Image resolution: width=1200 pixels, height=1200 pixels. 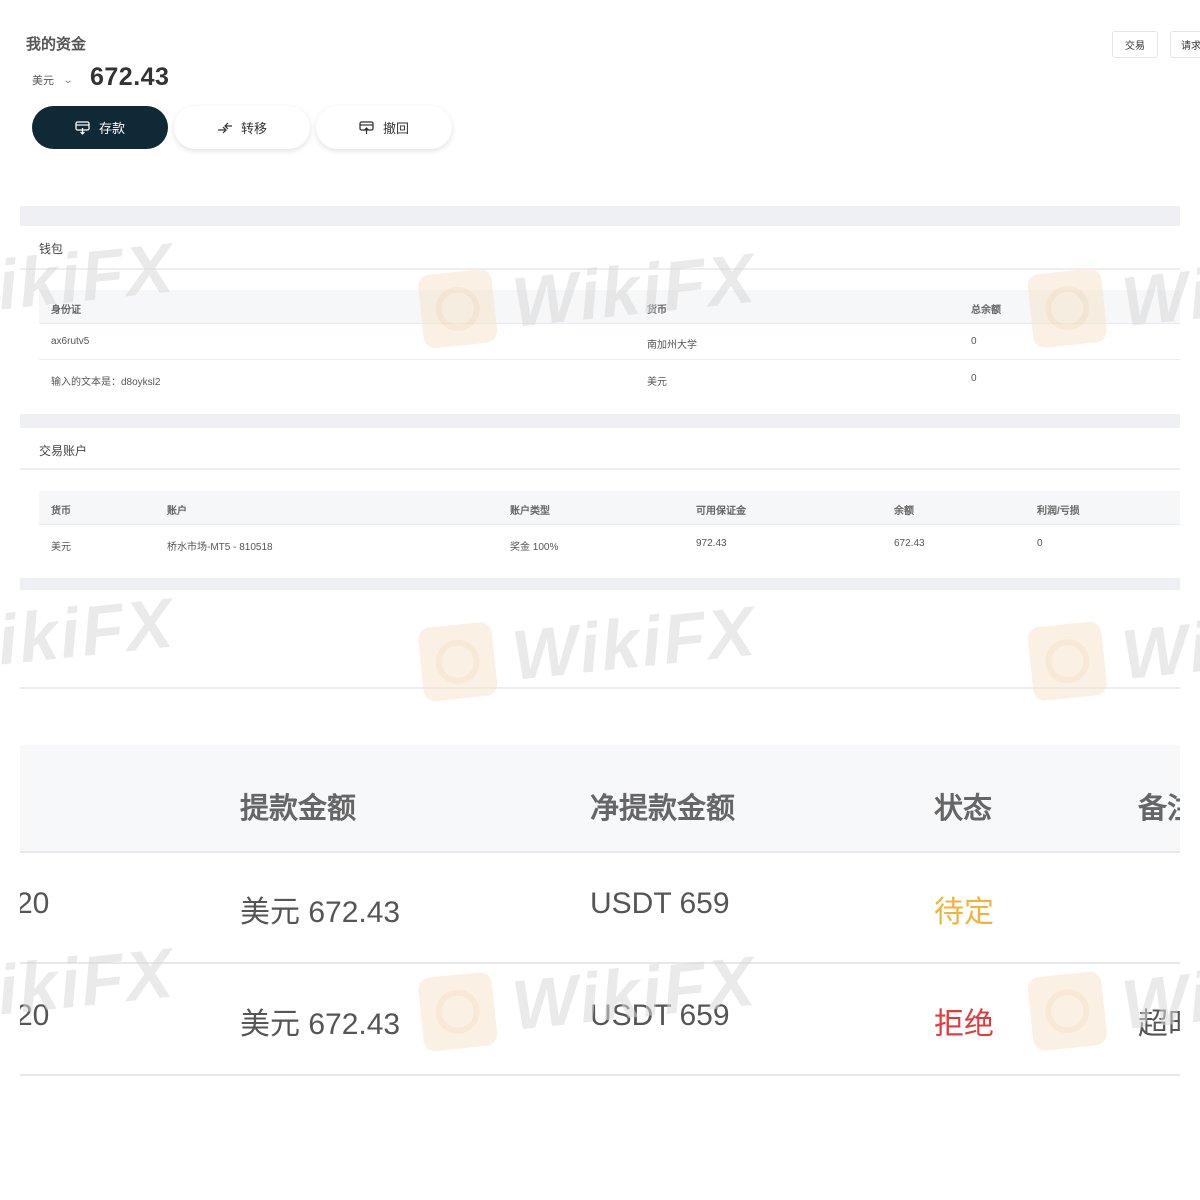 I want to click on transfer-icon, so click(x=225, y=128).